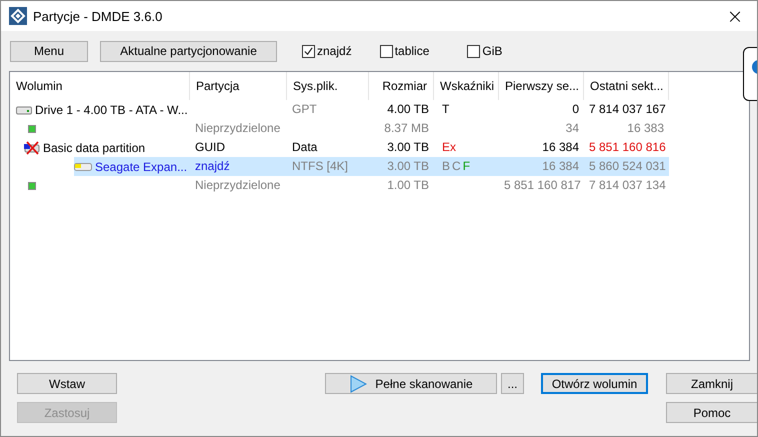 The width and height of the screenshot is (758, 437). I want to click on table-cell: 7 814 037 167, so click(627, 109).